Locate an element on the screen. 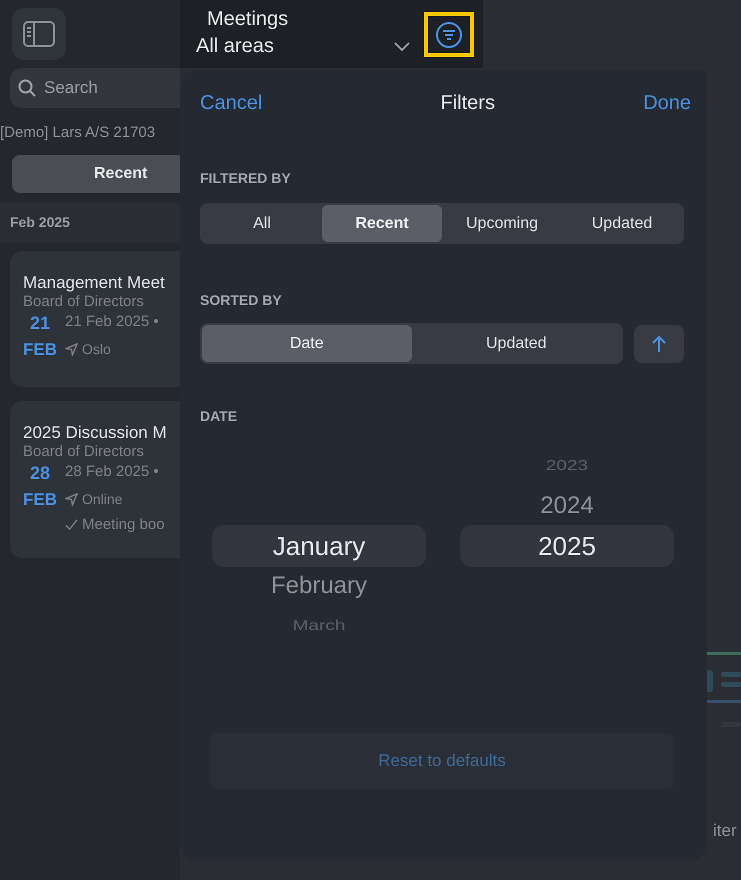  meeting-date: 28 Feb 2025 • is located at coordinates (112, 472).